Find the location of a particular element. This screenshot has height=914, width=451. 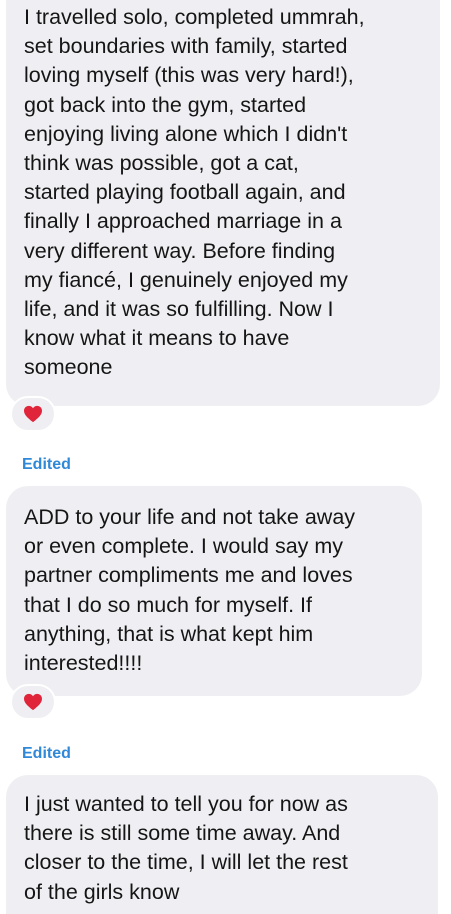

message-text-line: think was possible, got a cat, is located at coordinates (161, 163).